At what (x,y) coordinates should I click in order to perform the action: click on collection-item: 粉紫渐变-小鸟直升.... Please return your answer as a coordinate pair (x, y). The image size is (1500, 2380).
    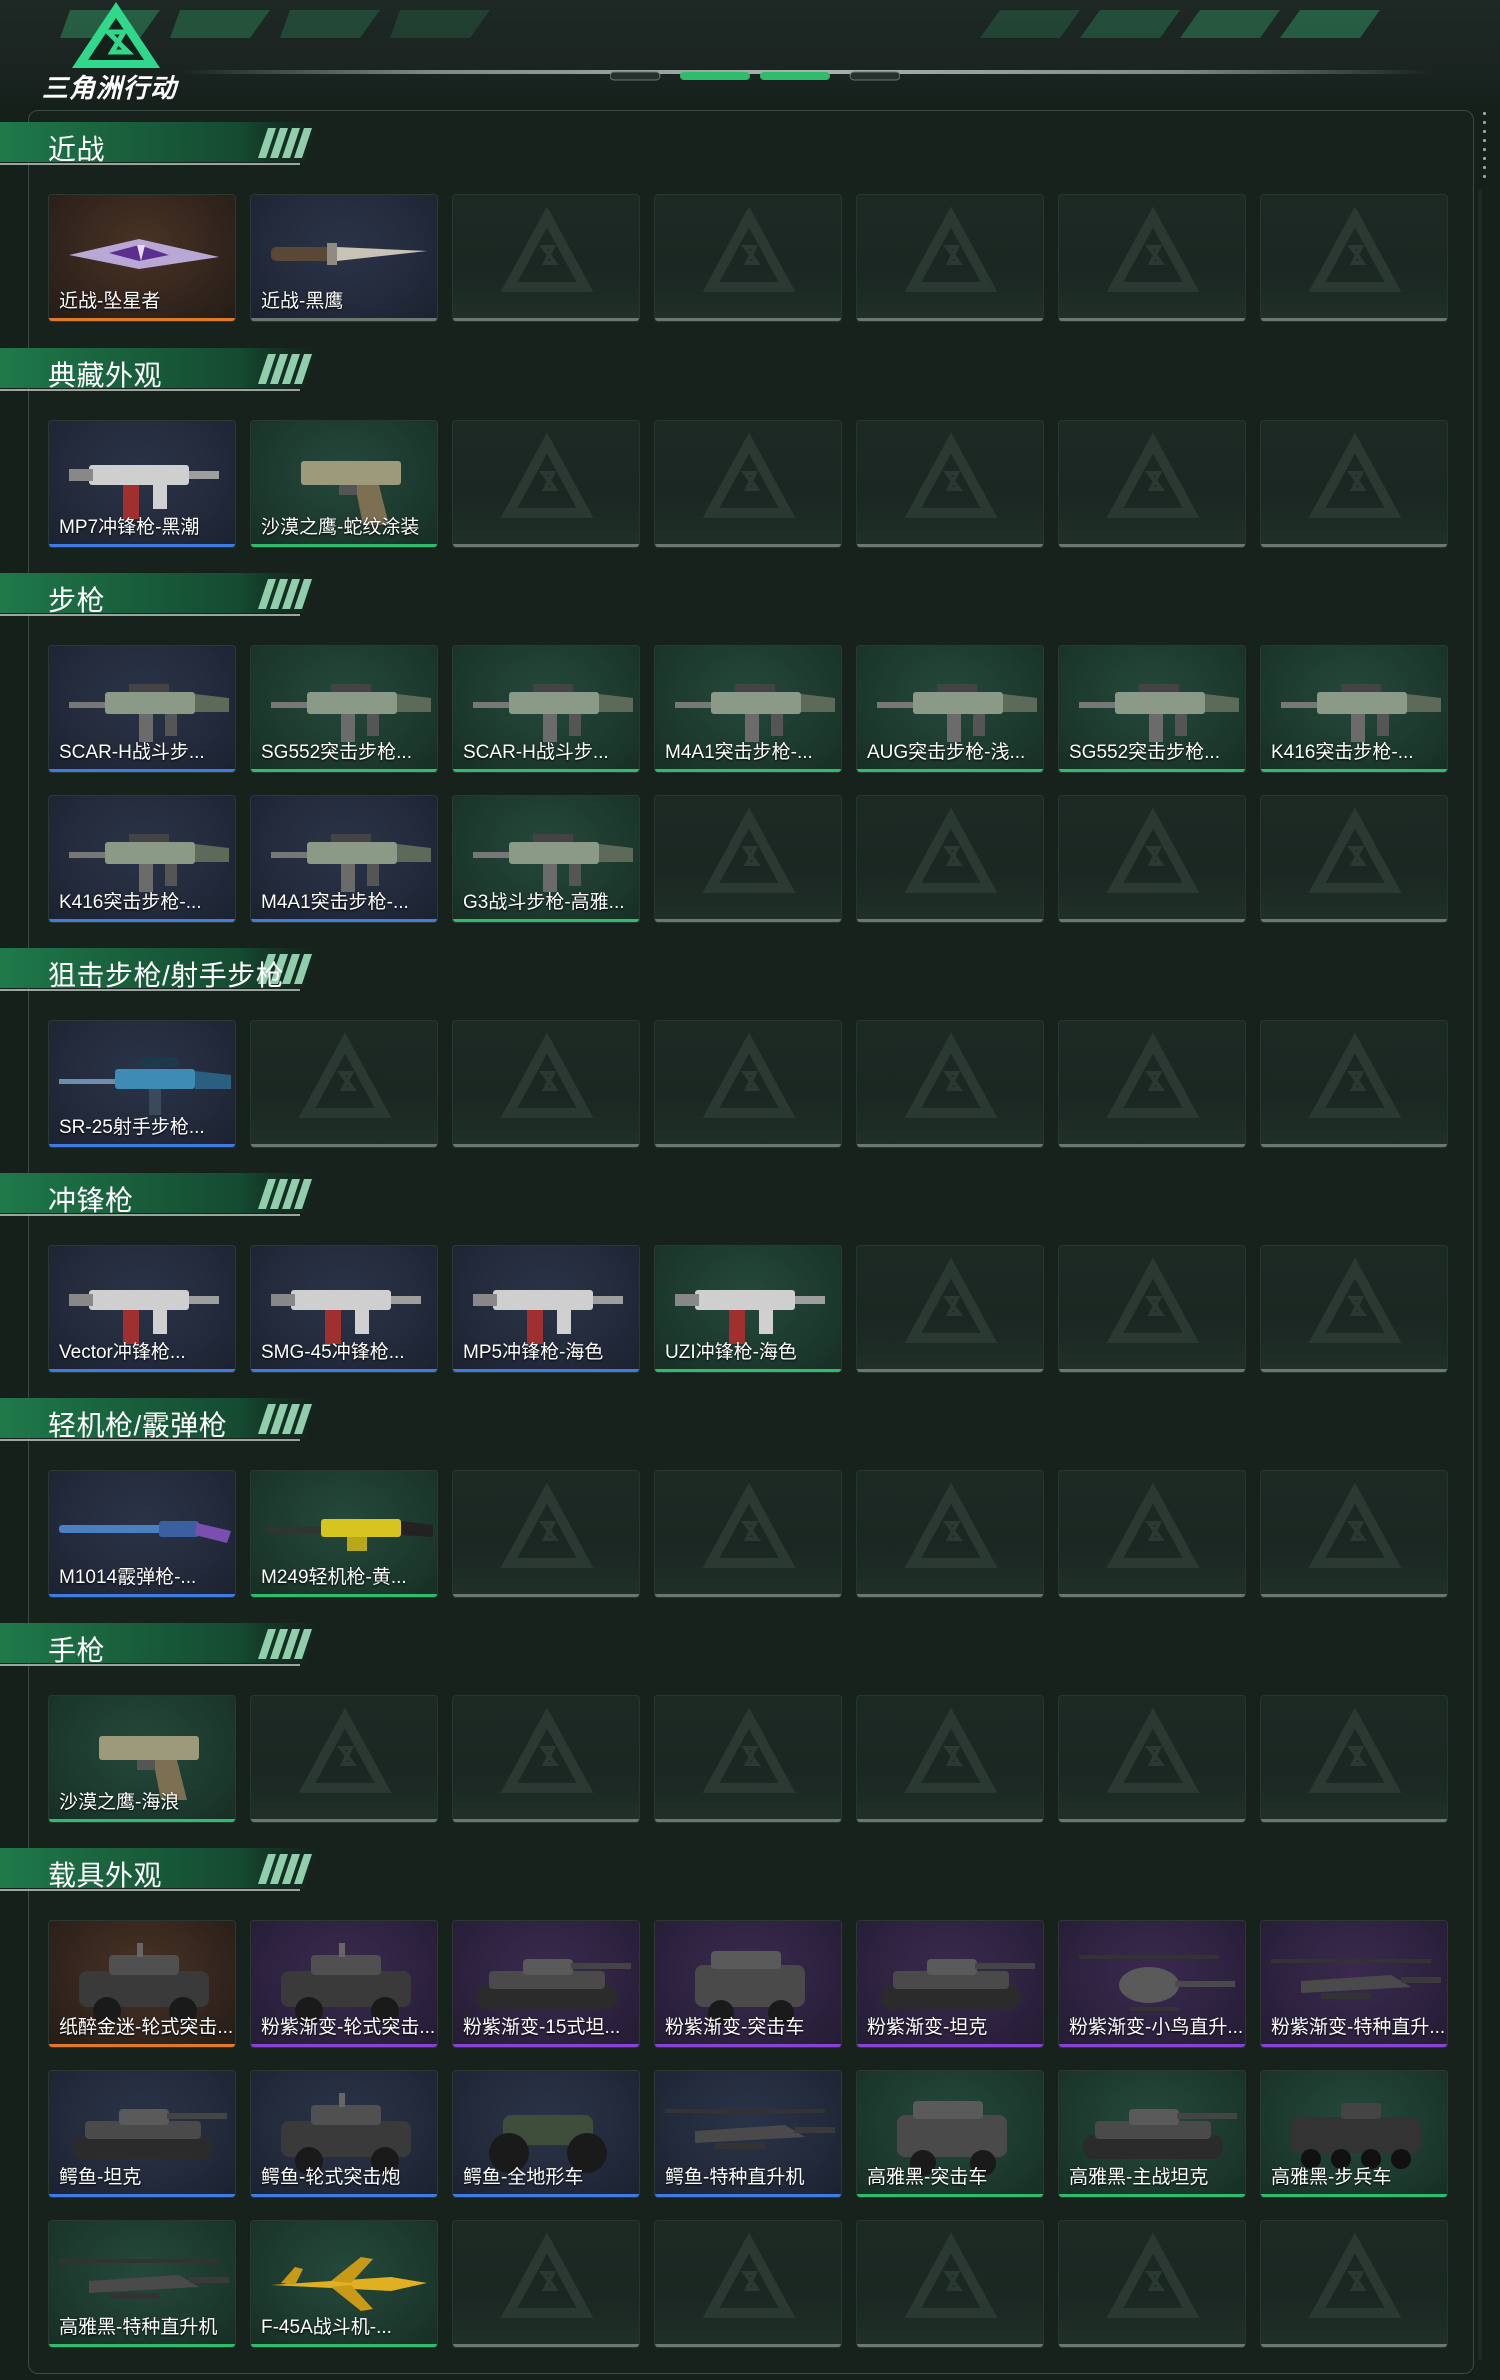
    Looking at the image, I should click on (1152, 1984).